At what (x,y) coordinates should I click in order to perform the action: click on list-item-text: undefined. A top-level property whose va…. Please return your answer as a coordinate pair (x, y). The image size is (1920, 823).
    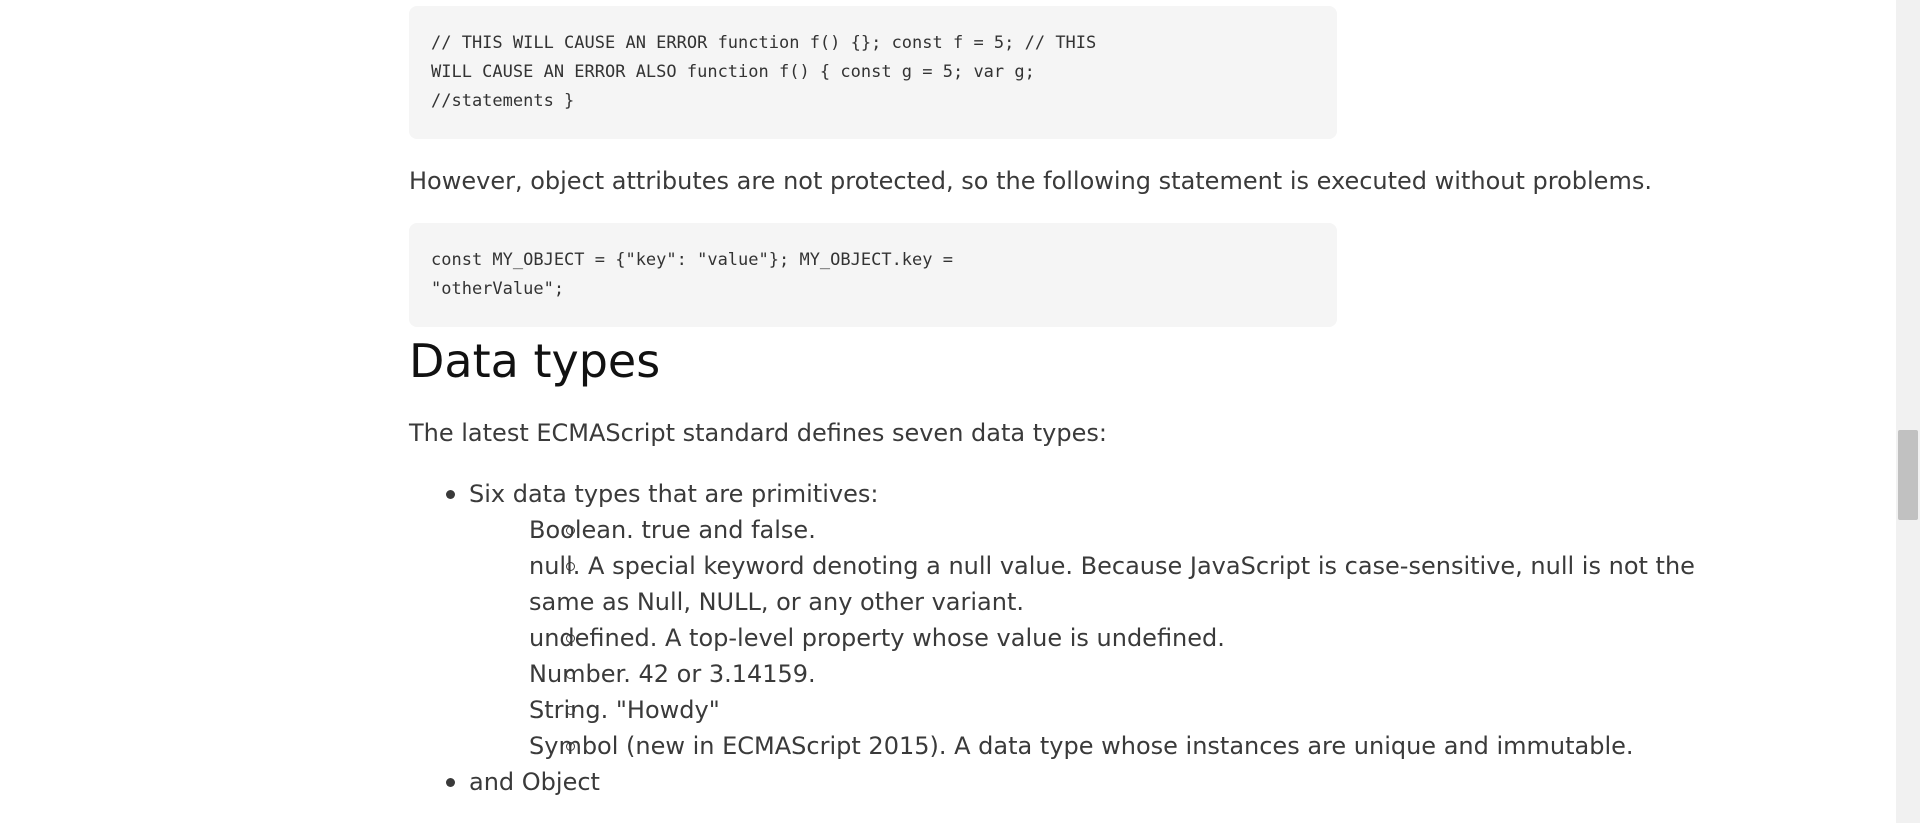
    Looking at the image, I should click on (877, 638).